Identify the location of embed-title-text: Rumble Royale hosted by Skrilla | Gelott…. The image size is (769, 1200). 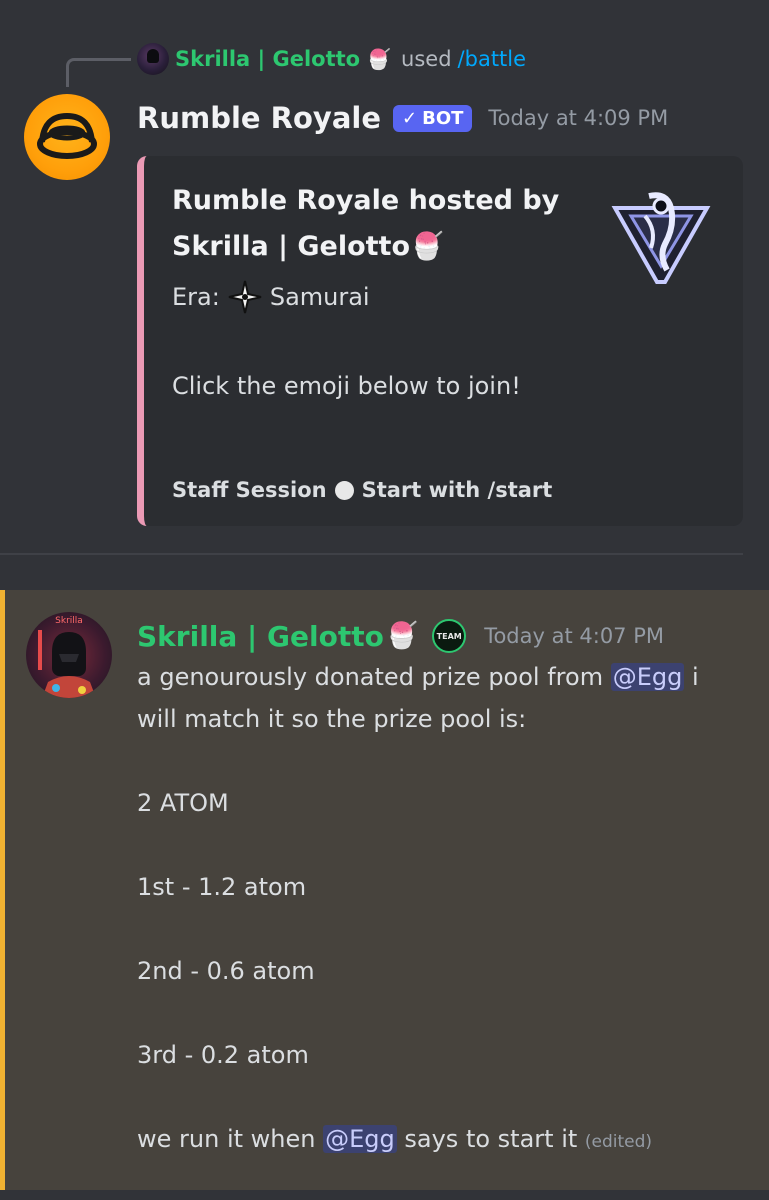
(366, 223).